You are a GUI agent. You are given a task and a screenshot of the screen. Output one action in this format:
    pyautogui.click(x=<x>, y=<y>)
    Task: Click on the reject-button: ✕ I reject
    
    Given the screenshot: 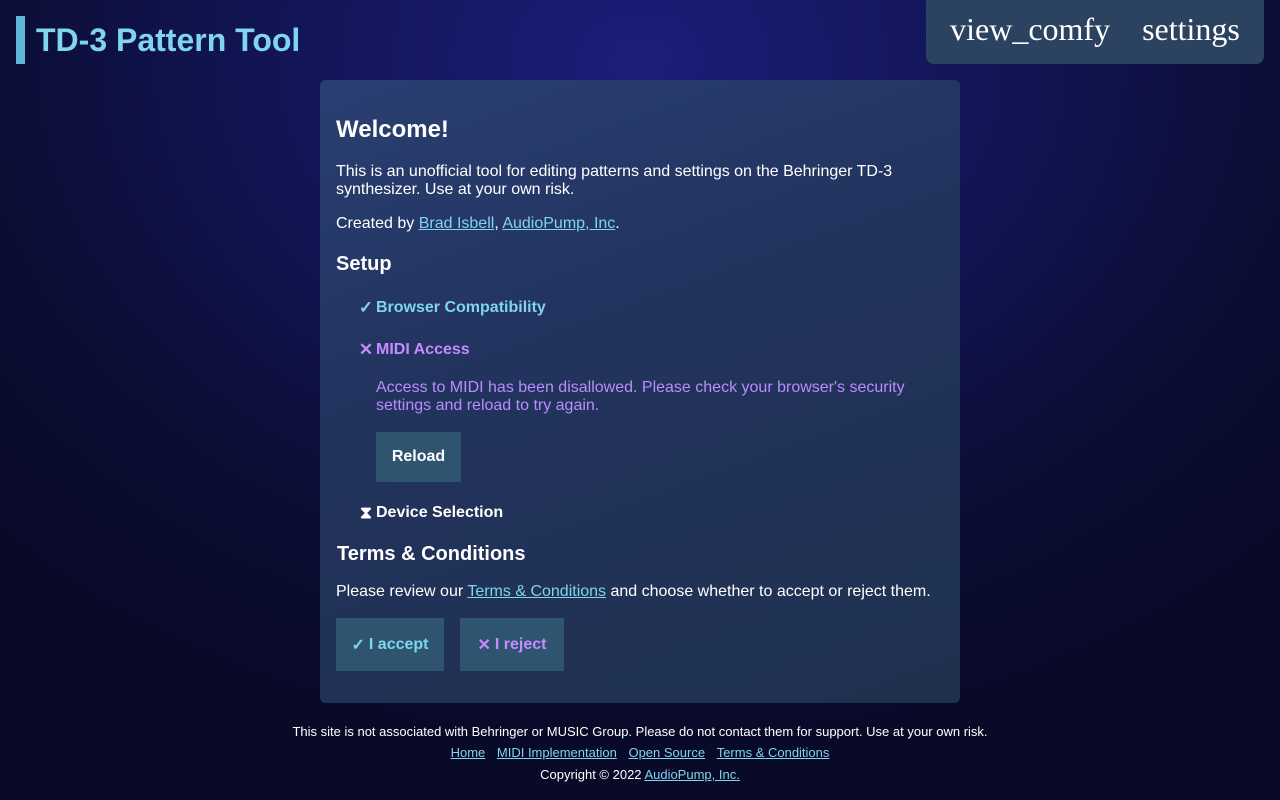 What is the action you would take?
    pyautogui.click(x=512, y=644)
    